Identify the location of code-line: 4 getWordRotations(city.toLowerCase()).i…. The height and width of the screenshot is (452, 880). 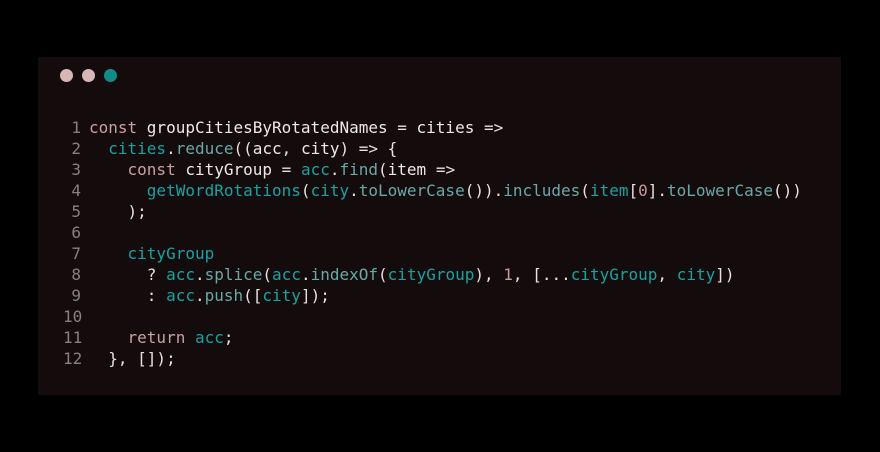
(432, 190).